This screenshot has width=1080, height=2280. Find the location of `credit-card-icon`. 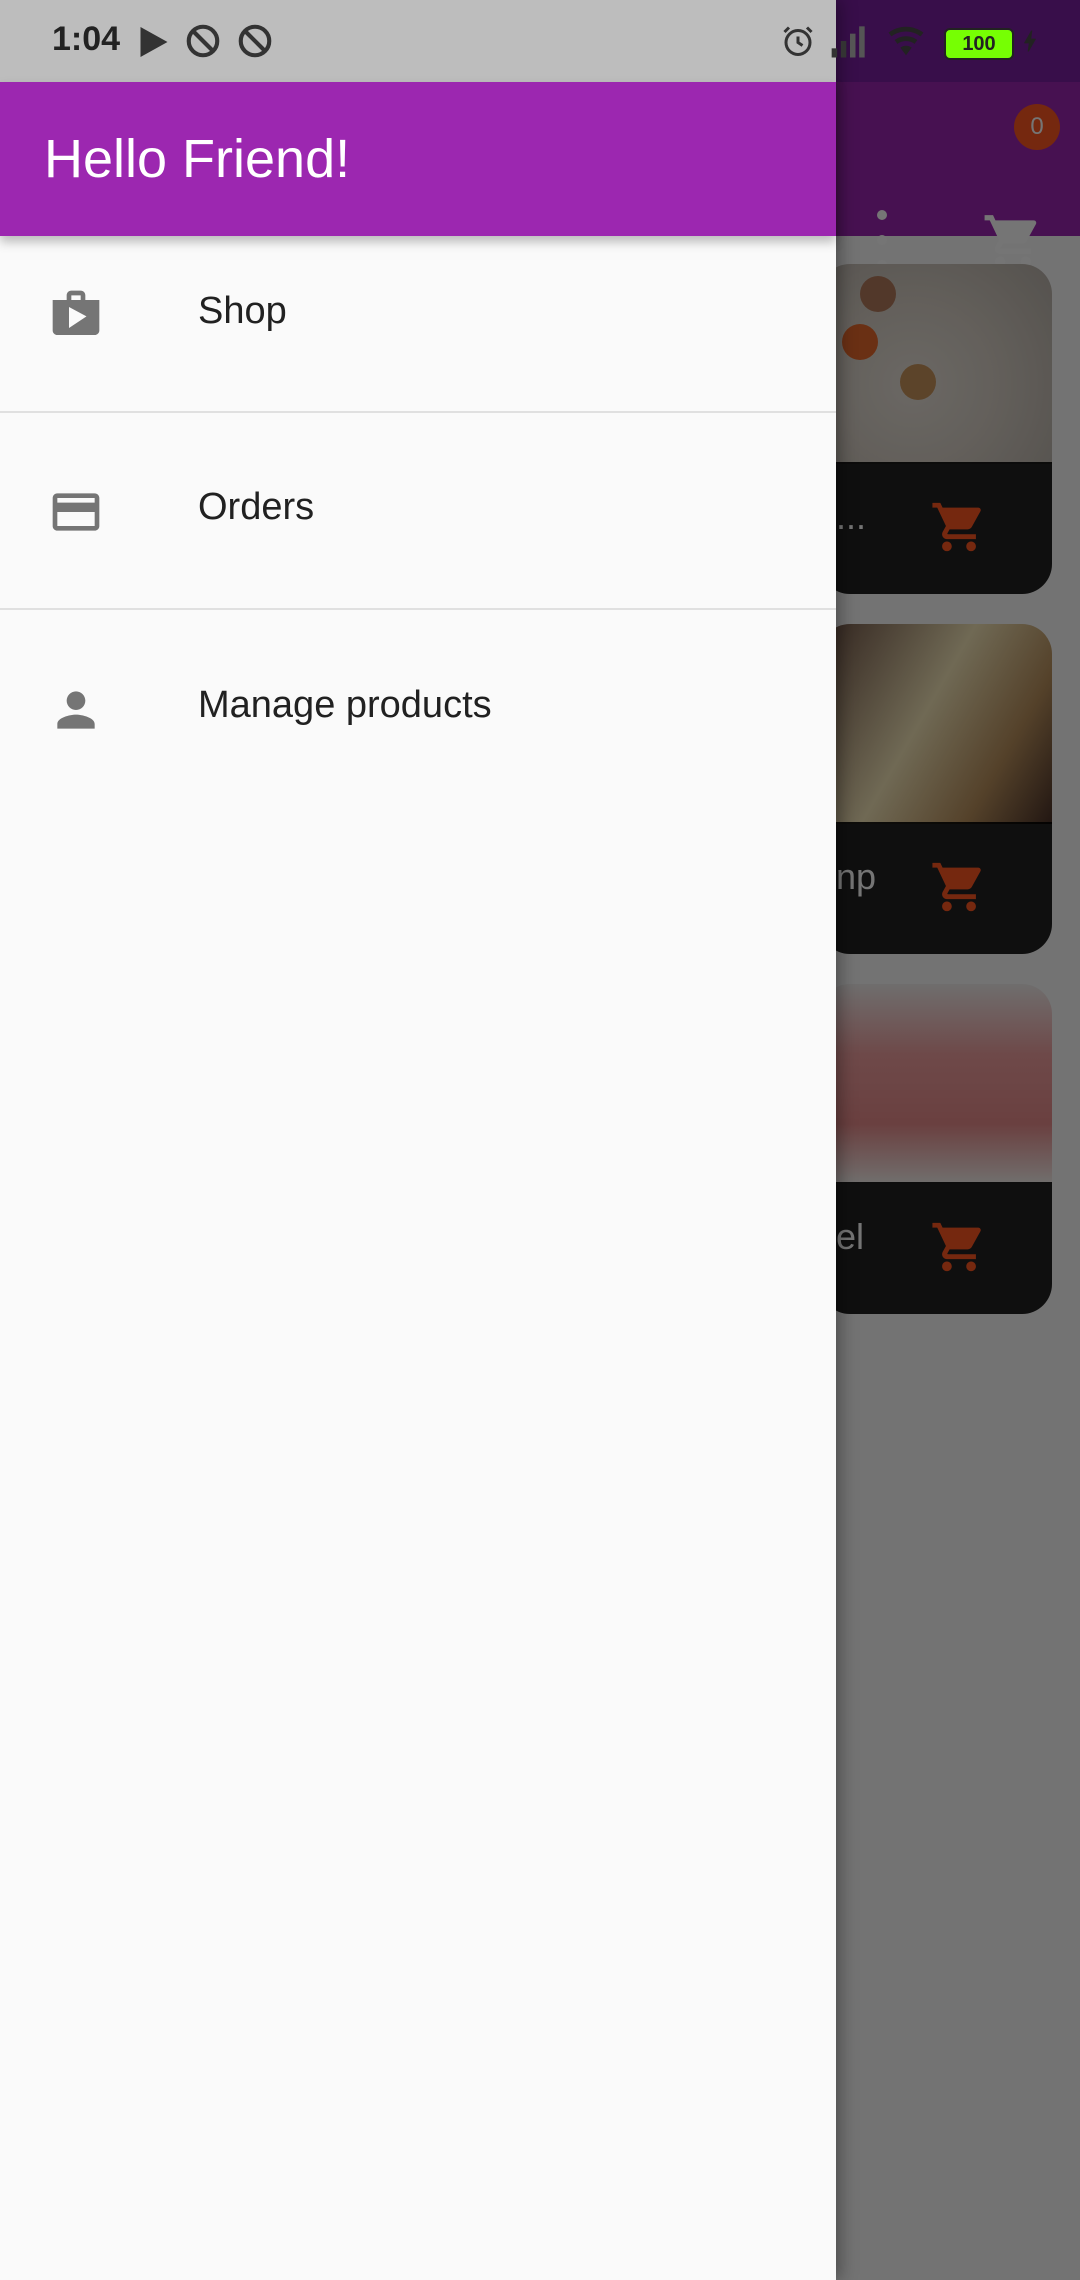

credit-card-icon is located at coordinates (76, 512).